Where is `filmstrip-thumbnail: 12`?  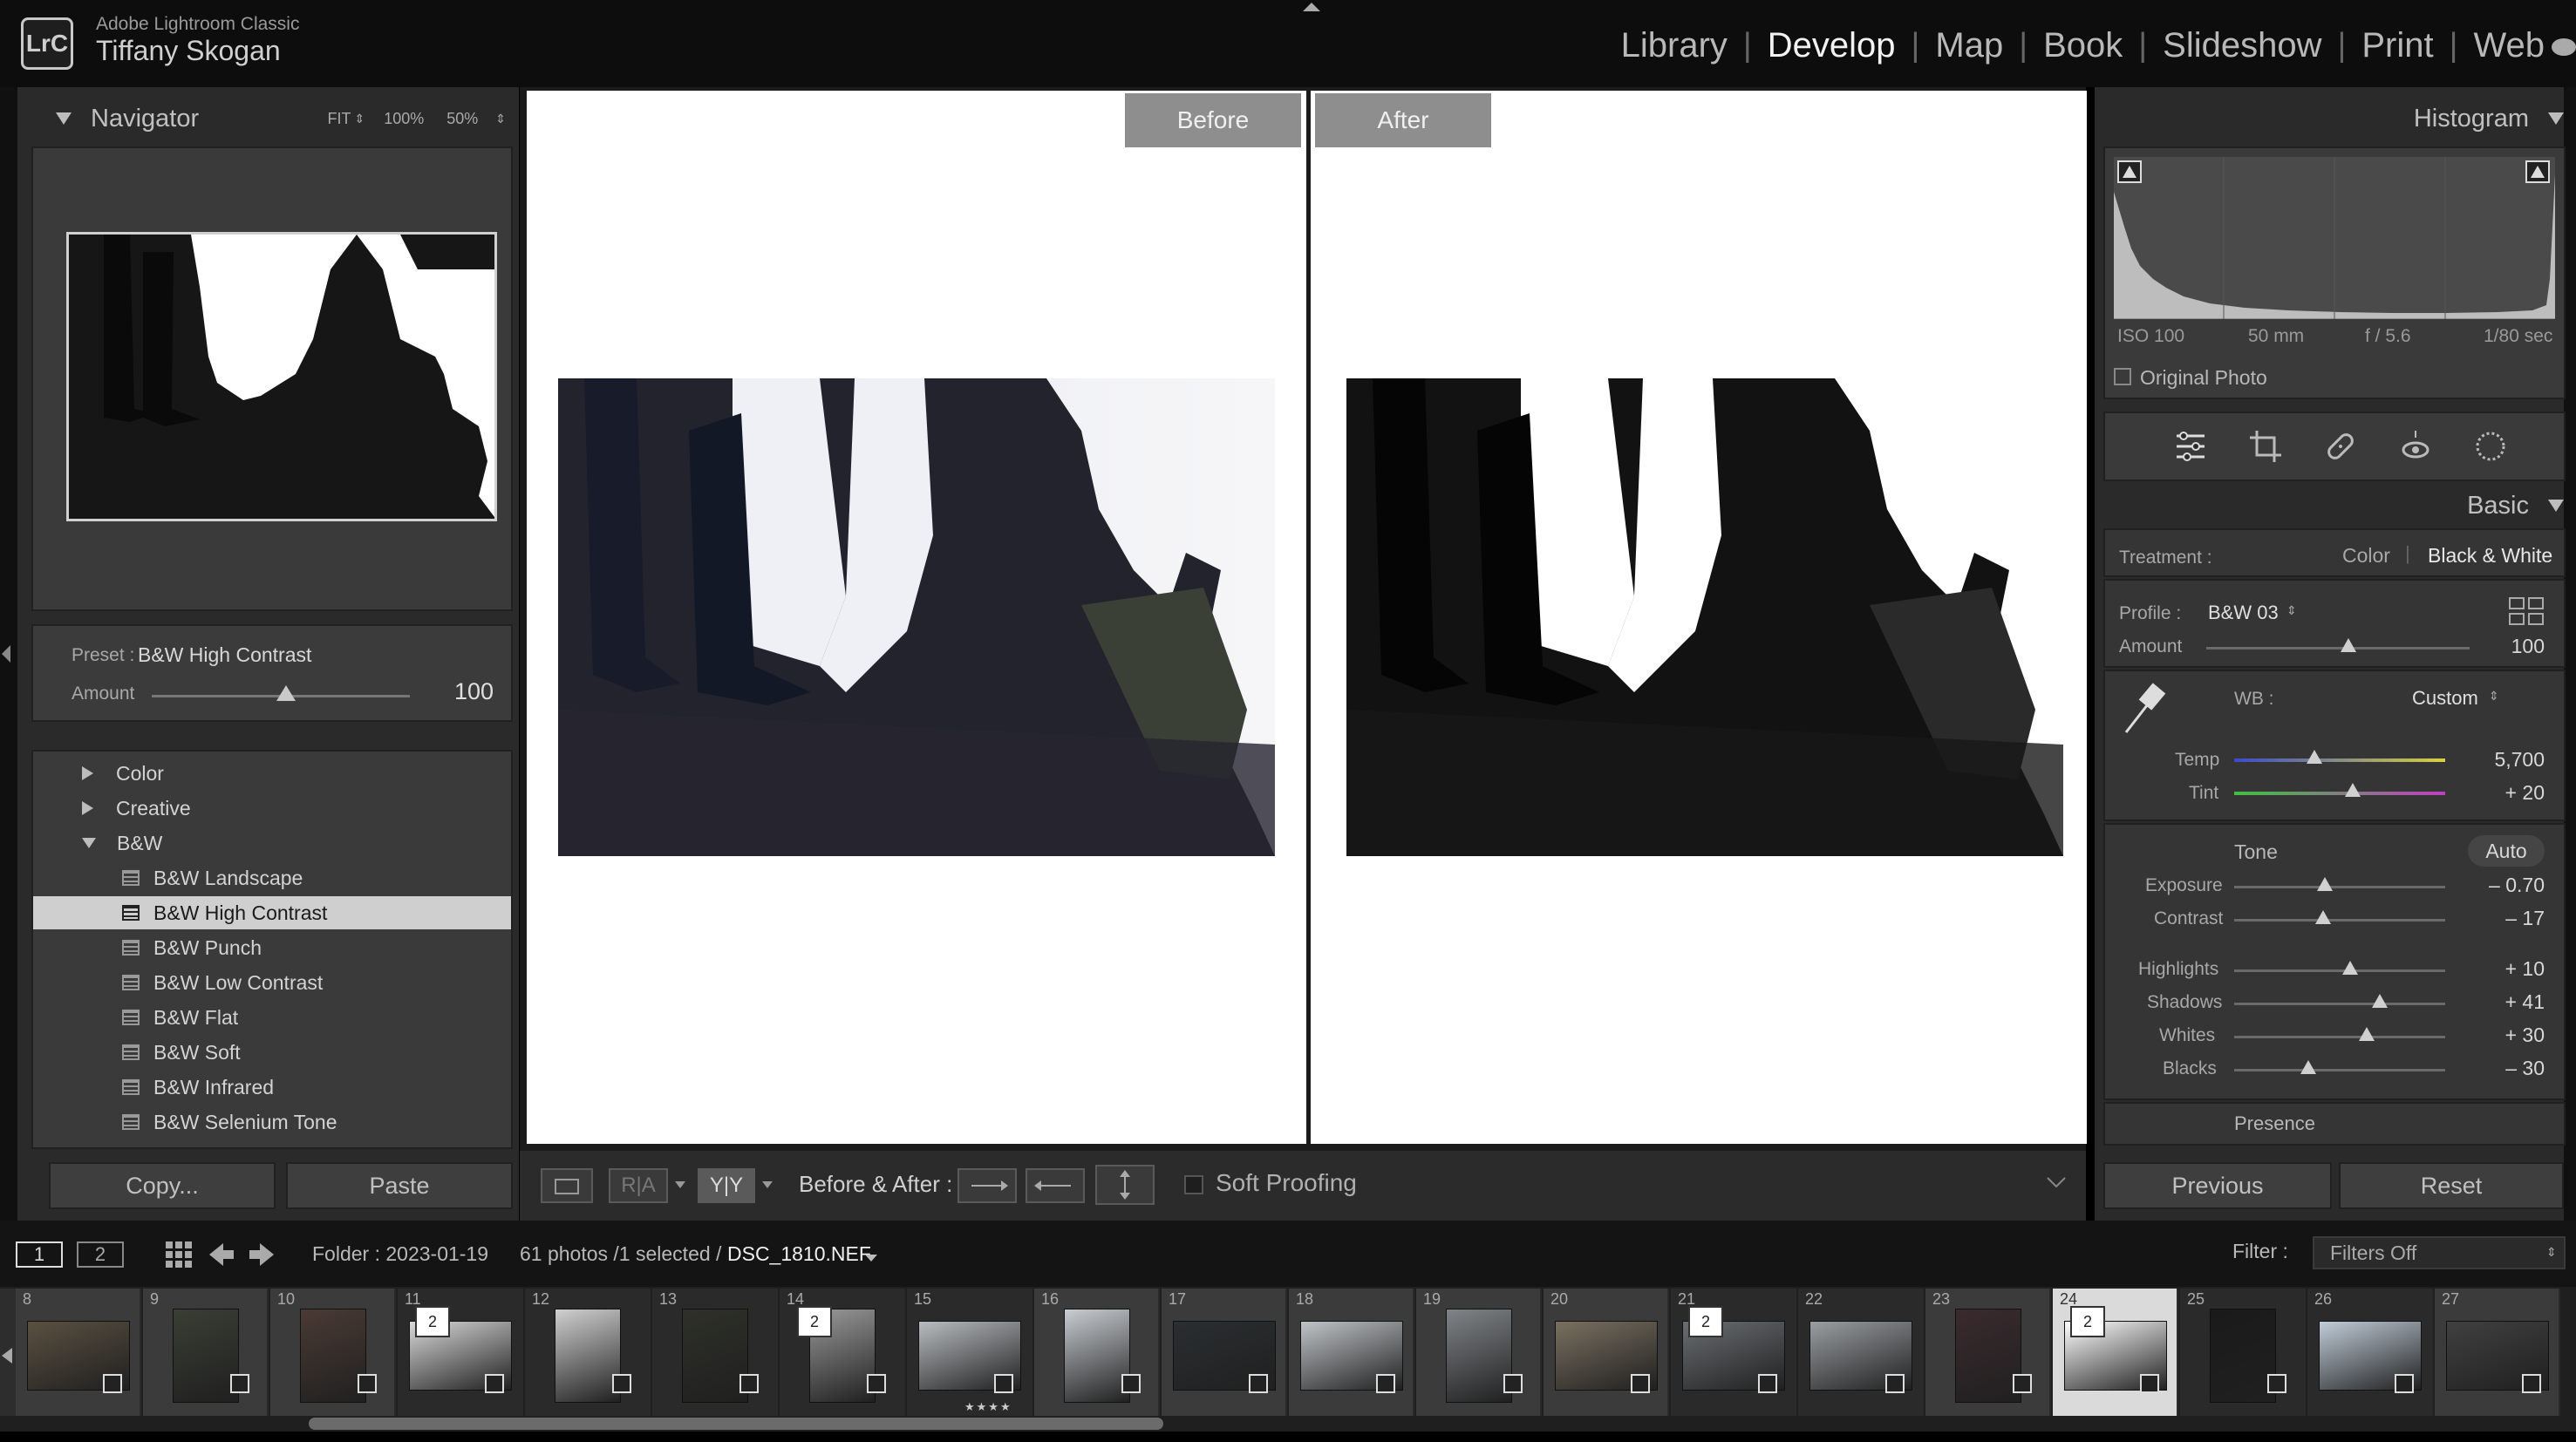
filmstrip-thumbnail: 12 is located at coordinates (588, 1352).